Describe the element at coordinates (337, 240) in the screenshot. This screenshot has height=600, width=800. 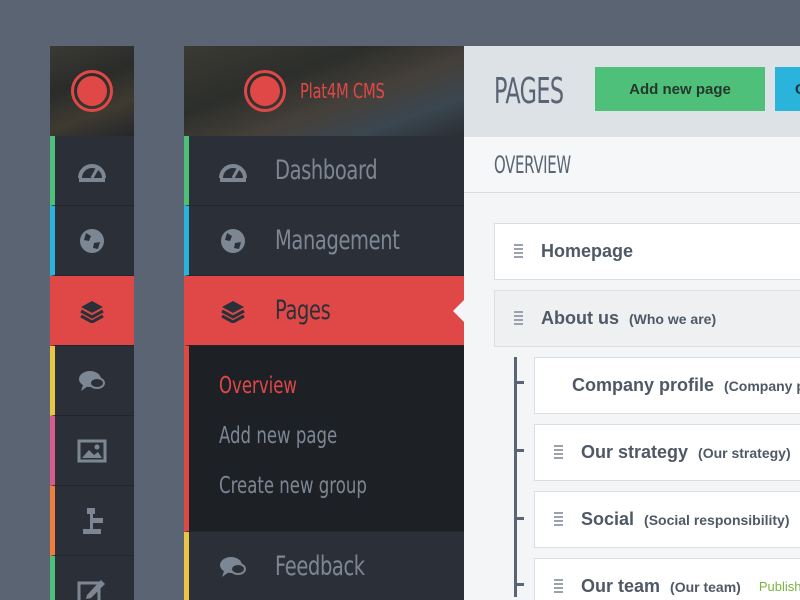
I see `sidebar-item-label: Management` at that location.